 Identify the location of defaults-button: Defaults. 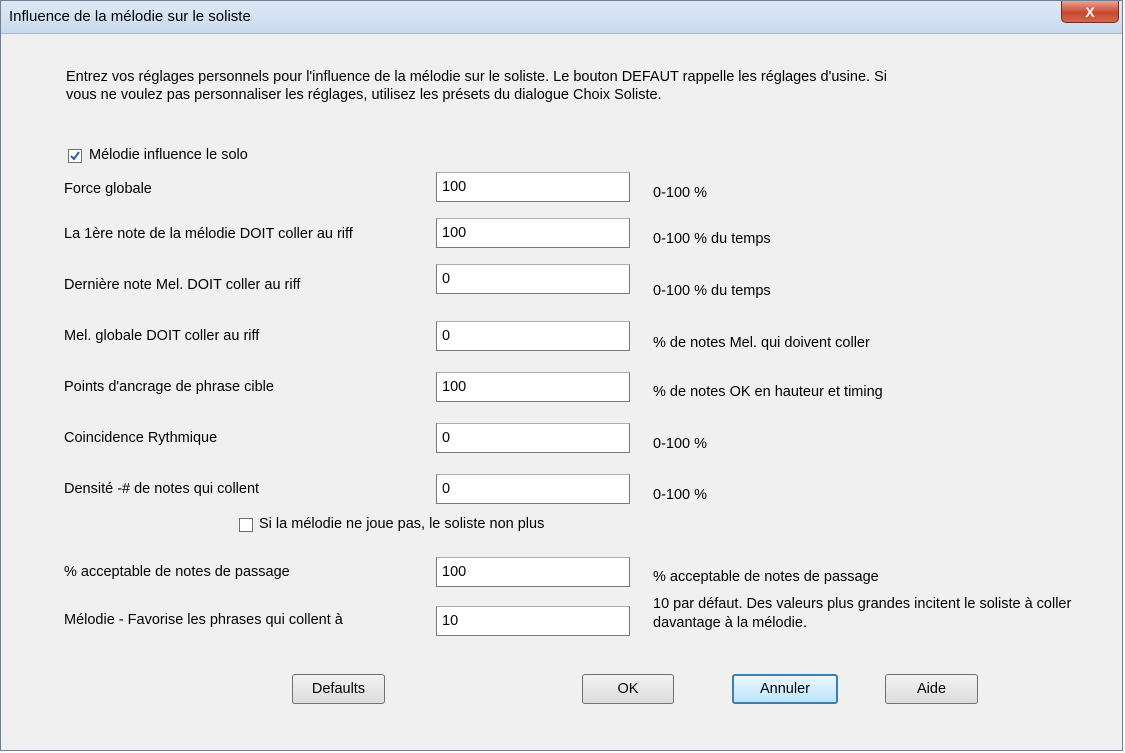
(338, 689).